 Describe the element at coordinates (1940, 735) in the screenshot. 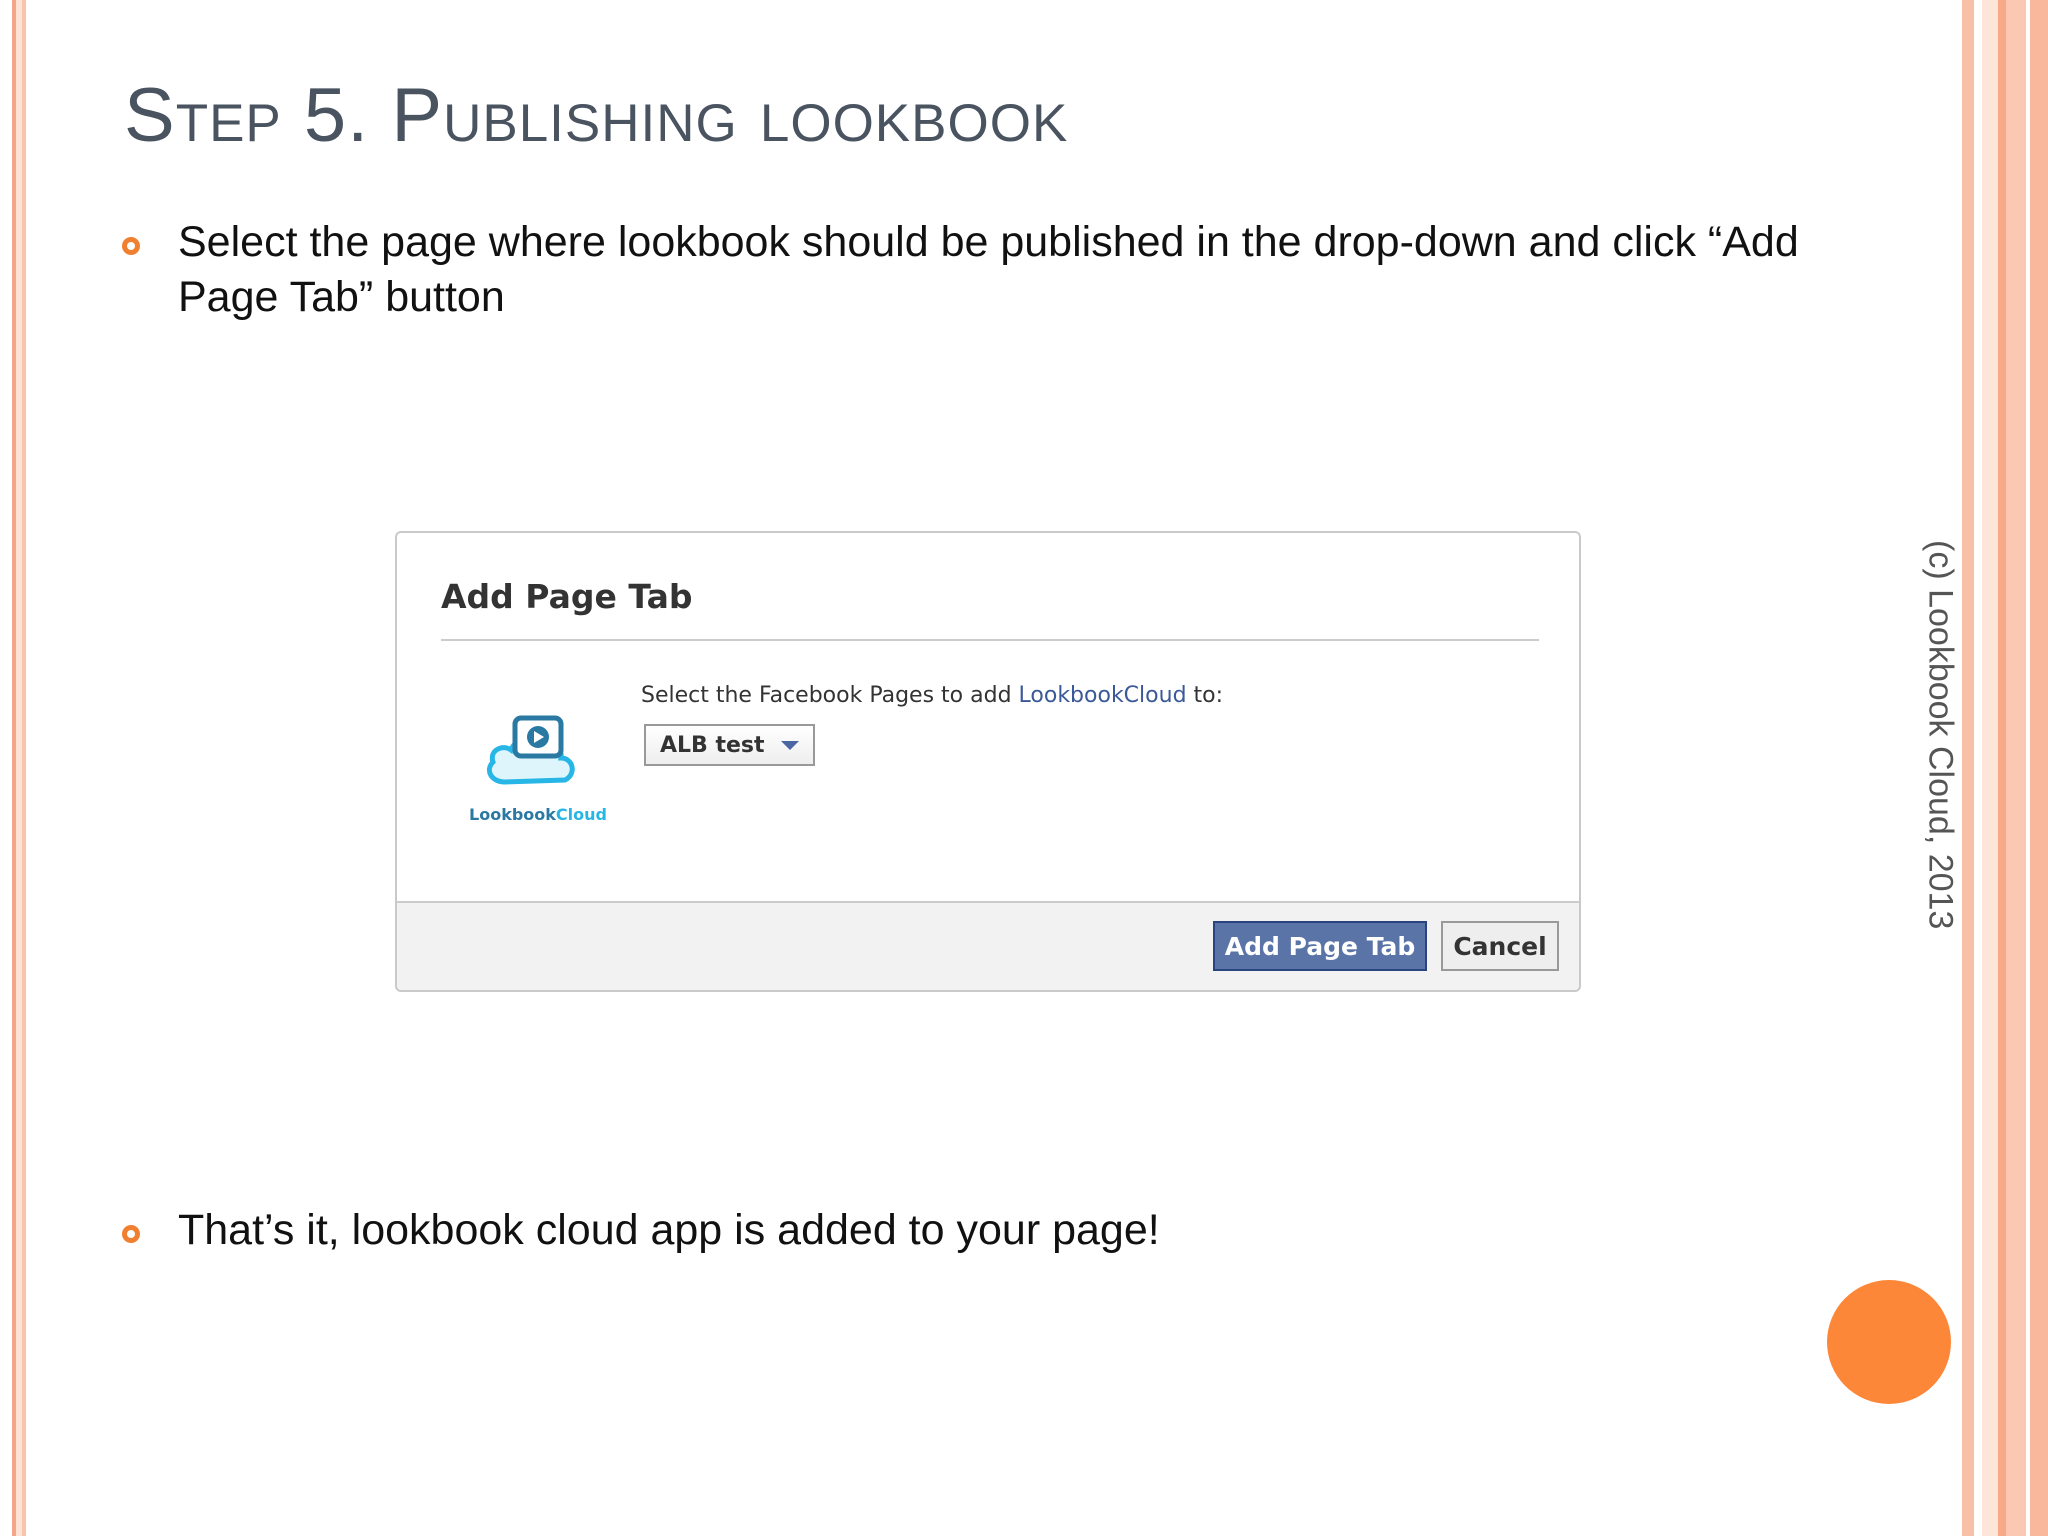

I see `copyright-text: (c) Lookbook Cloud, 2013` at that location.